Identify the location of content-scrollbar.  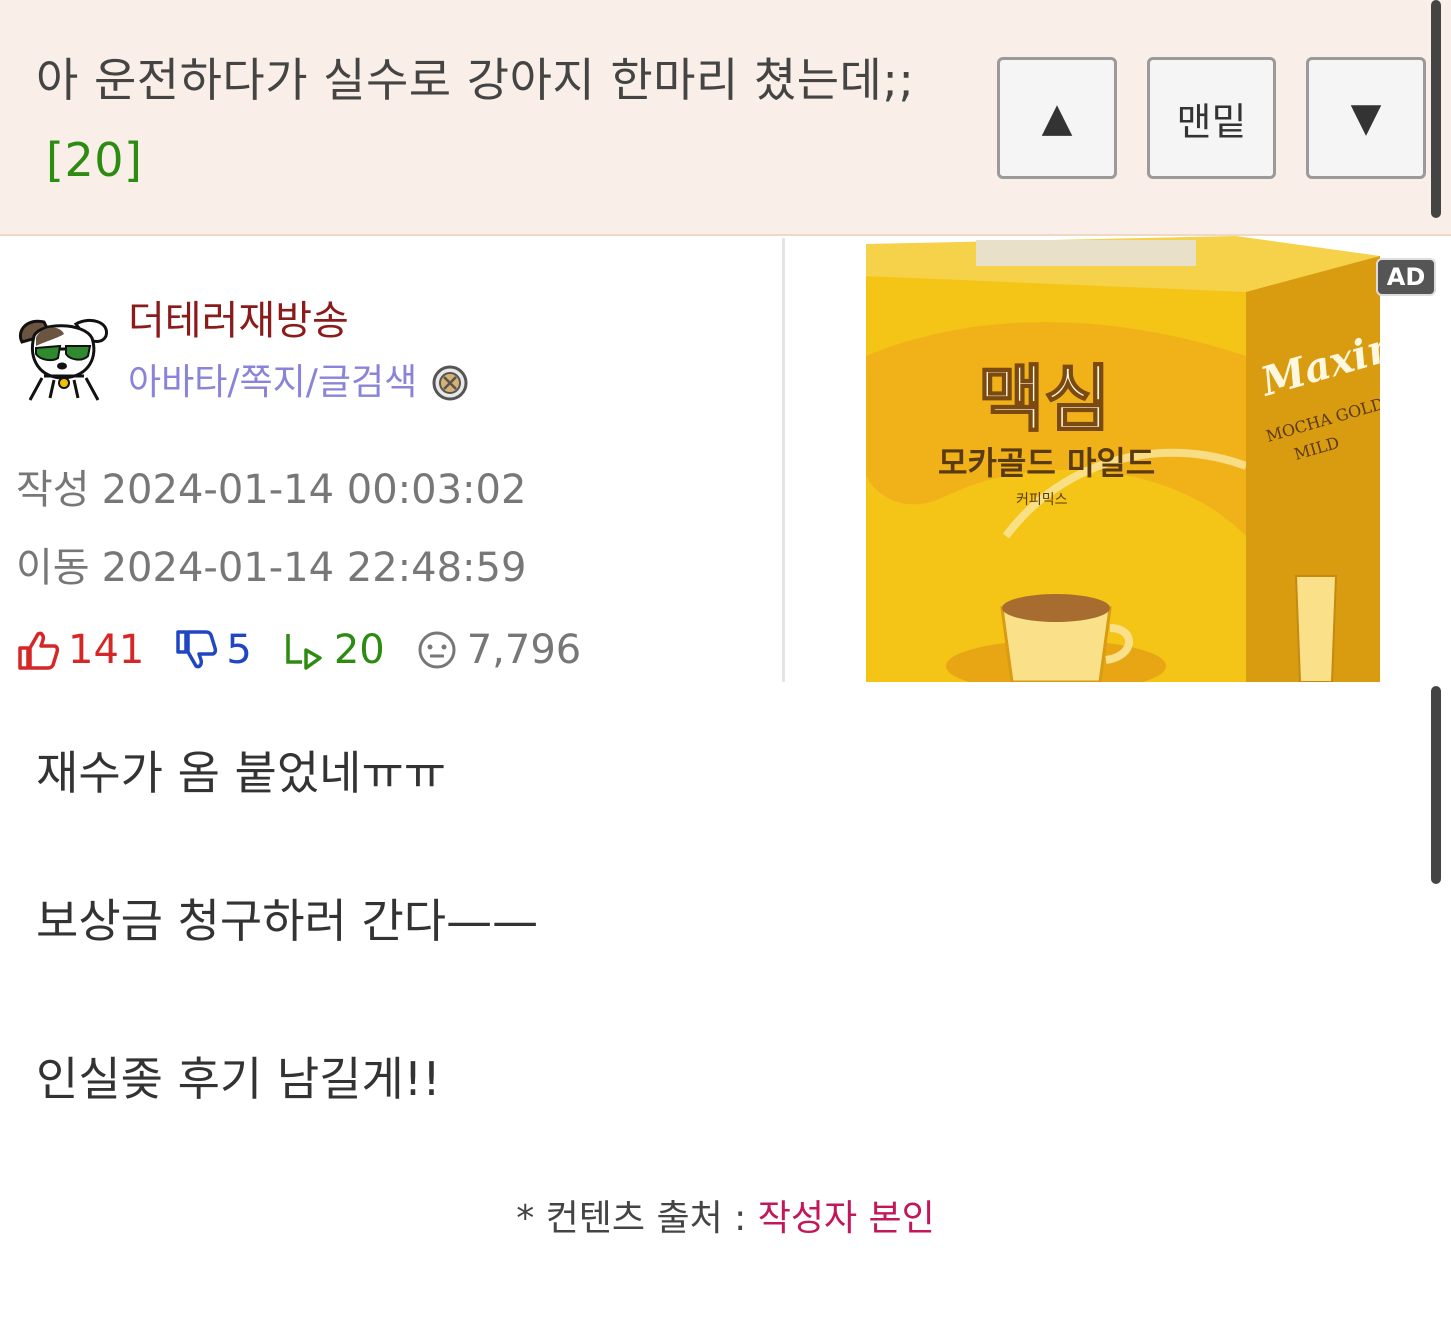
(1436, 785).